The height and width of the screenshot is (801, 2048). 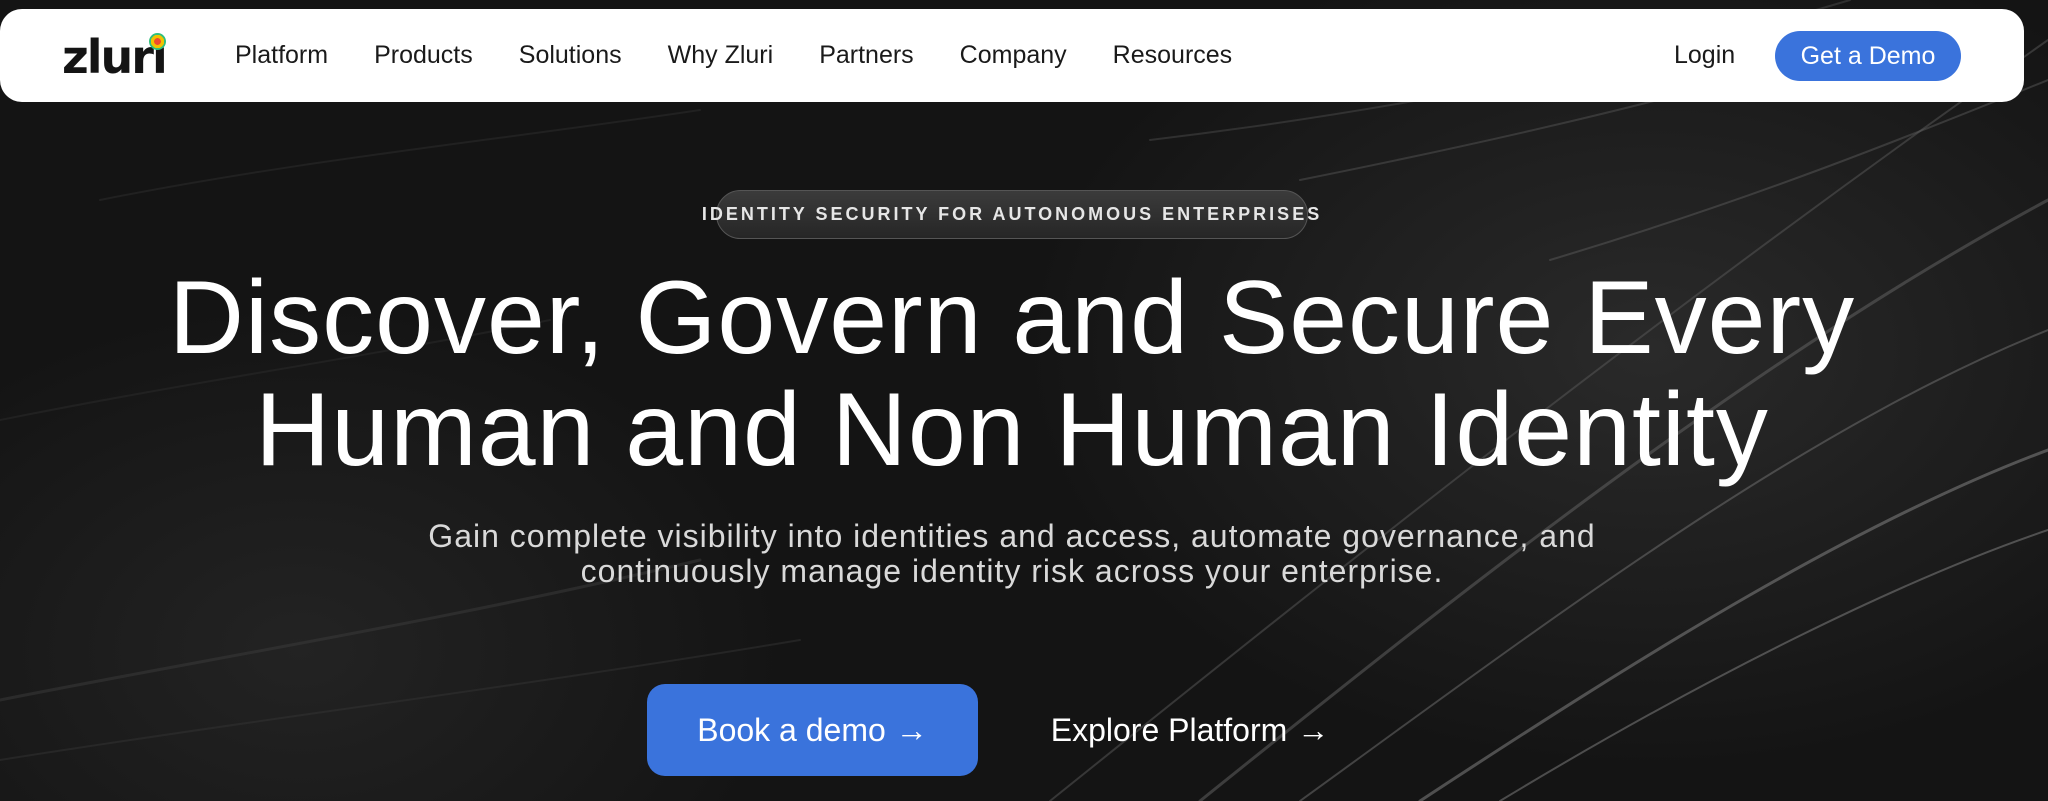 I want to click on nav-solutions: Solutions, so click(x=570, y=55).